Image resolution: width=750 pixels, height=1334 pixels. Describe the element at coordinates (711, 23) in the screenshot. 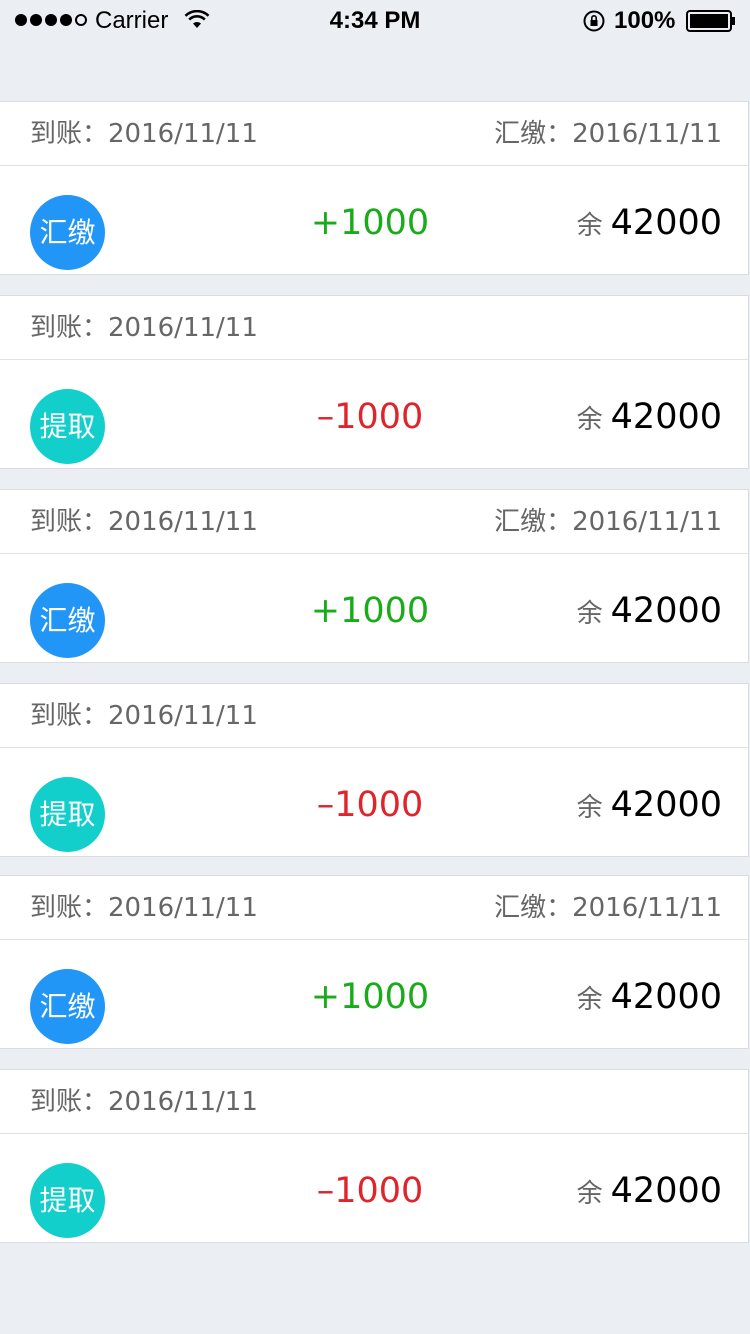

I see `battery-icon` at that location.